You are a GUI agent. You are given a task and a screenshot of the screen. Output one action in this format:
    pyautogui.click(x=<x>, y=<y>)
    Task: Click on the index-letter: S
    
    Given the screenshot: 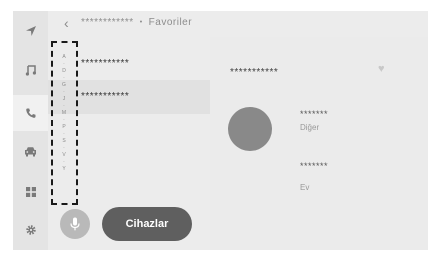 What is the action you would take?
    pyautogui.click(x=63, y=141)
    